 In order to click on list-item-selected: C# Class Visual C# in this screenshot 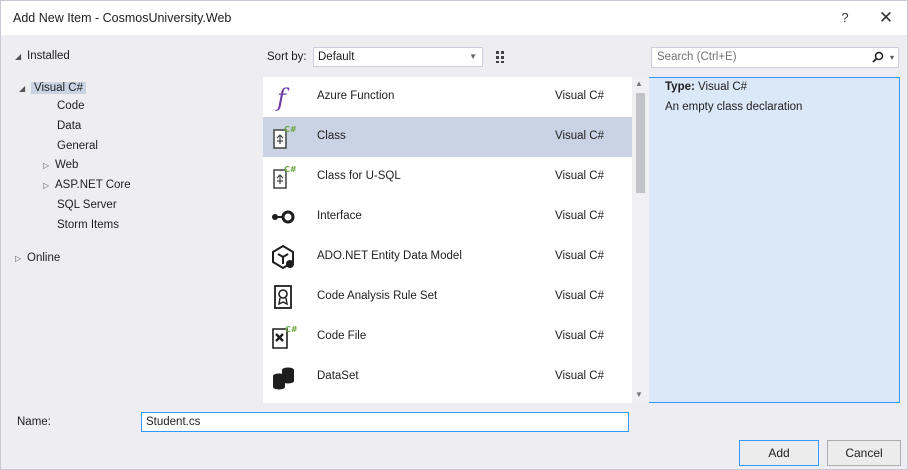, I will do `click(448, 137)`.